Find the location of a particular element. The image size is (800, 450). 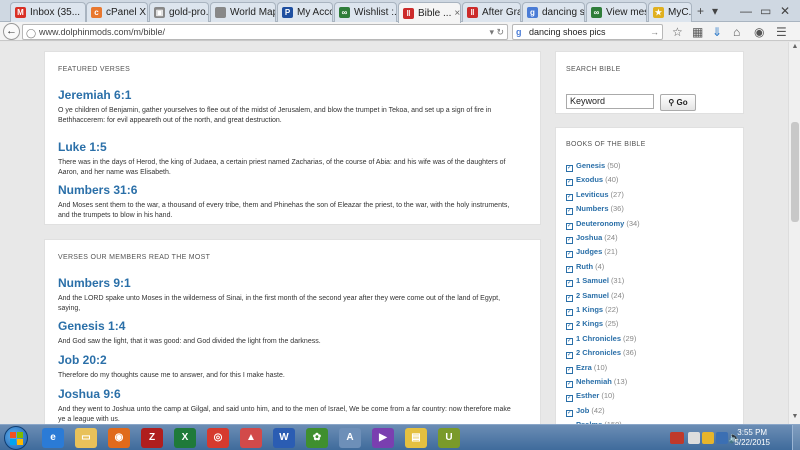

verse-reference: Luke 1:5 is located at coordinates (288, 147).